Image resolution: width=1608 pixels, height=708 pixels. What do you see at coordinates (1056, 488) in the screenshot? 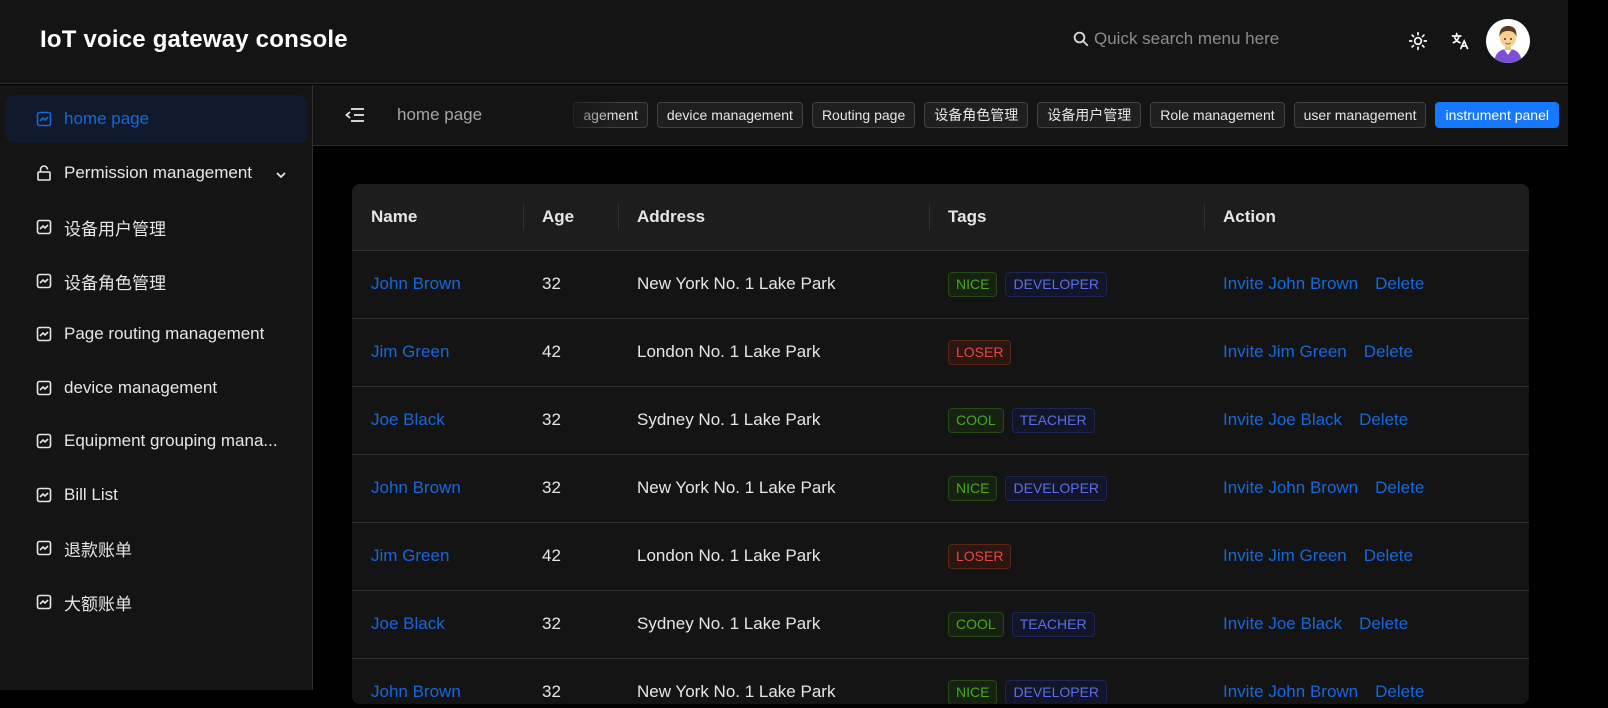
I see `tag-badge: DEVELOPER` at bounding box center [1056, 488].